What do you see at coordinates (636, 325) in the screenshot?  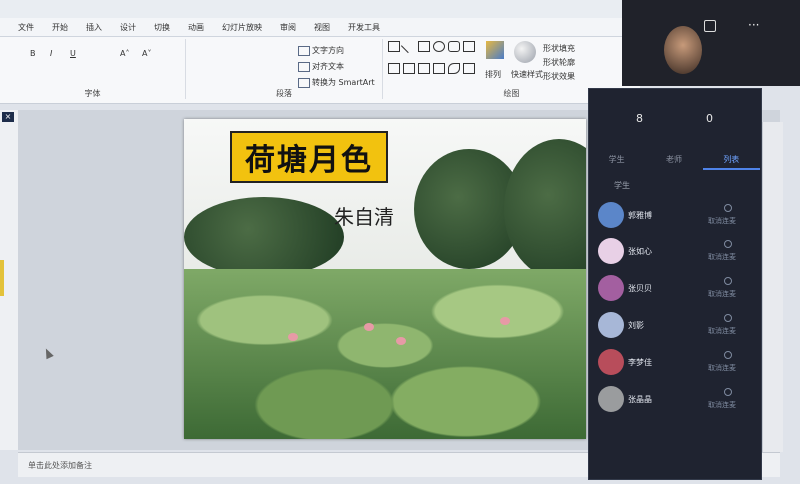 I see `participant-name: 刘影` at bounding box center [636, 325].